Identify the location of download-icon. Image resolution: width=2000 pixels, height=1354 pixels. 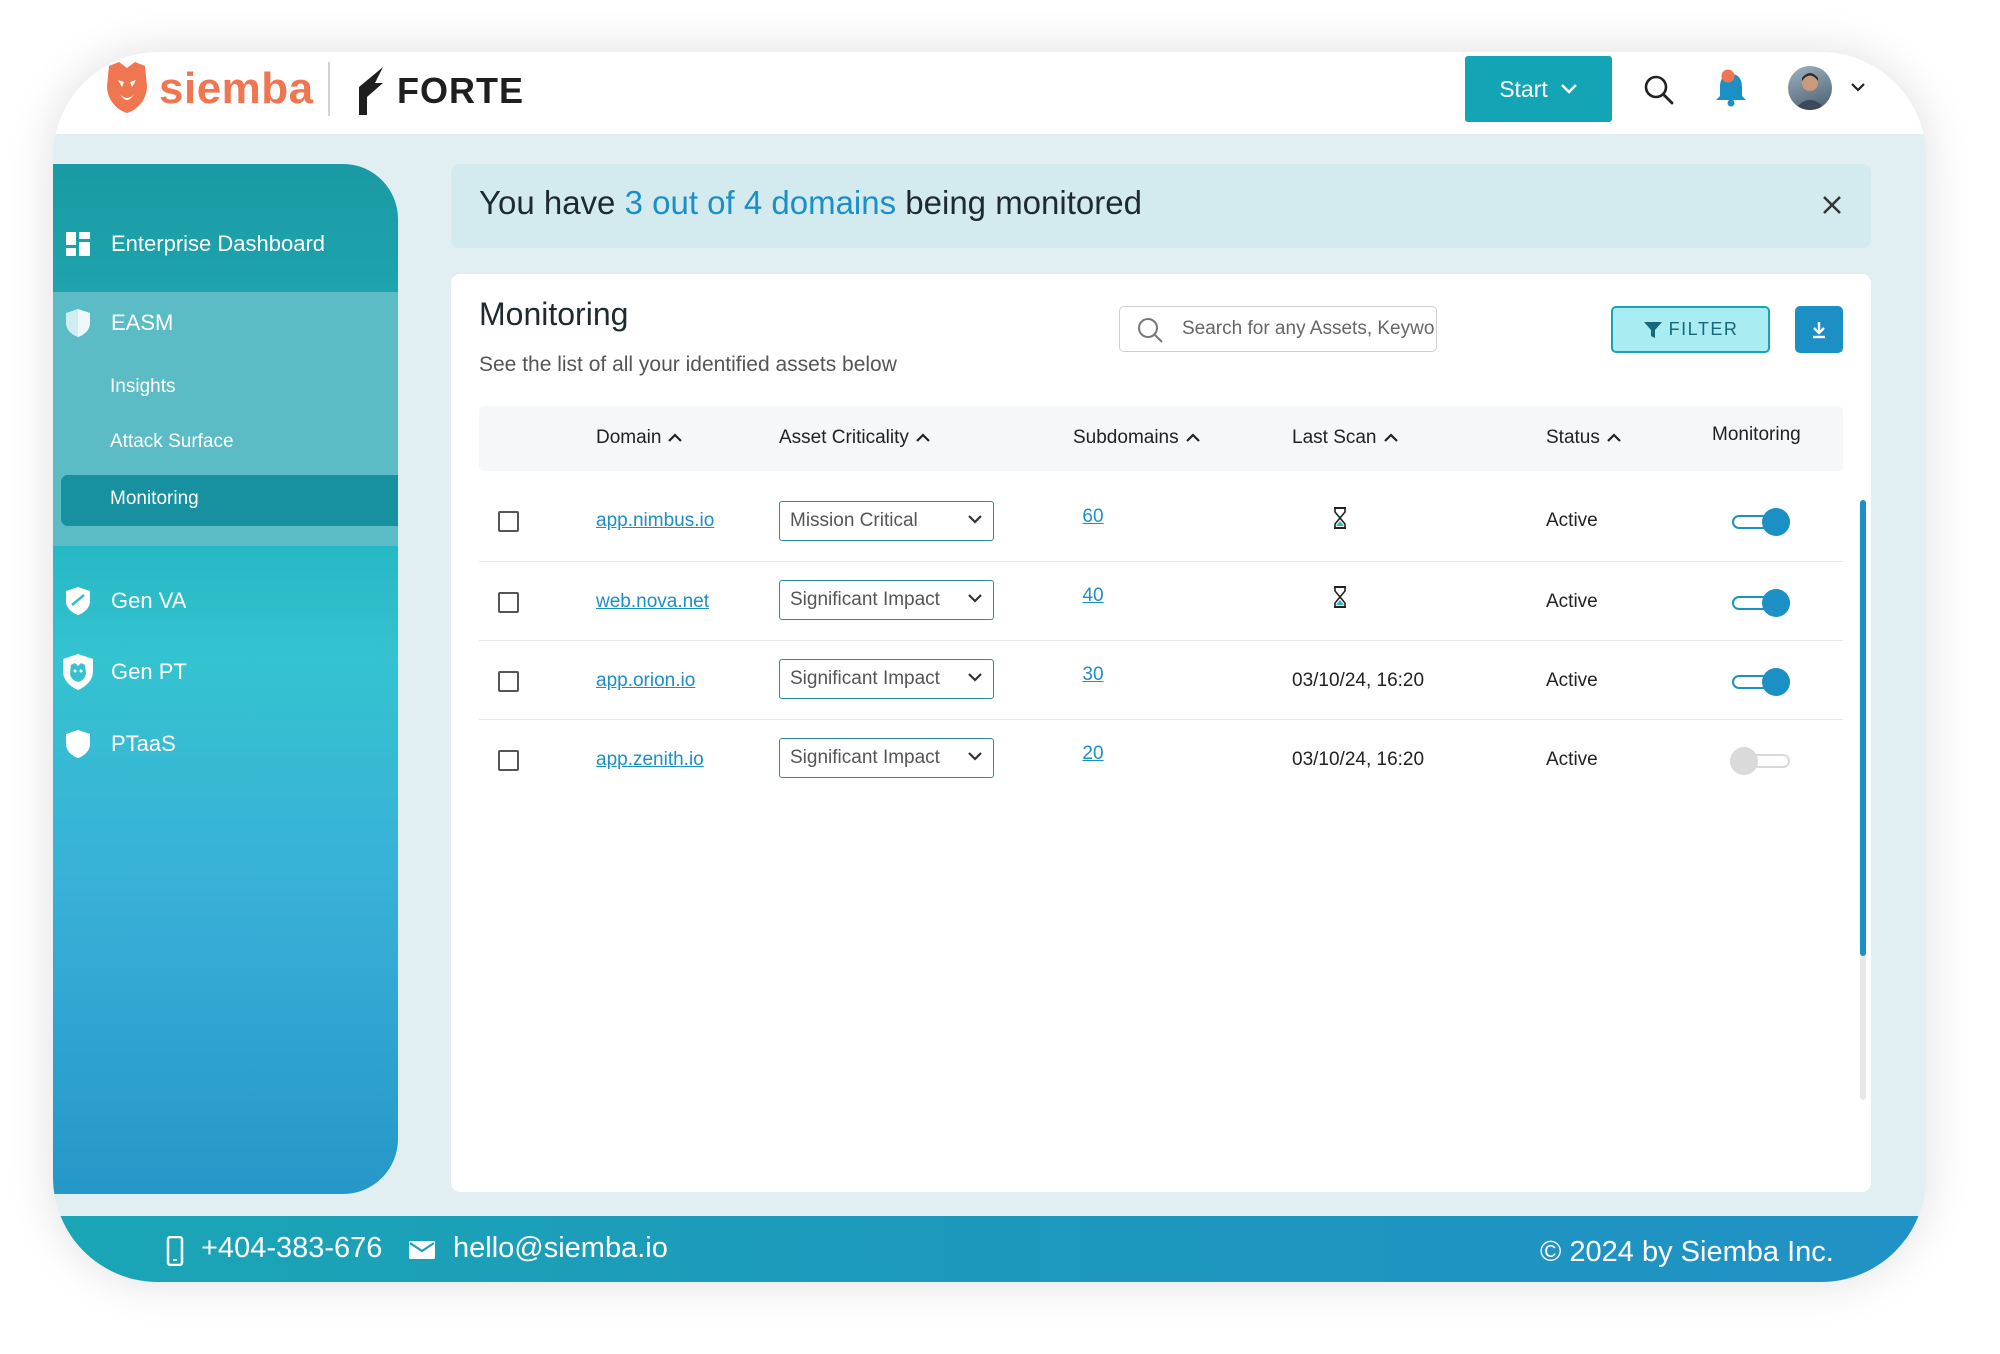
(1819, 329).